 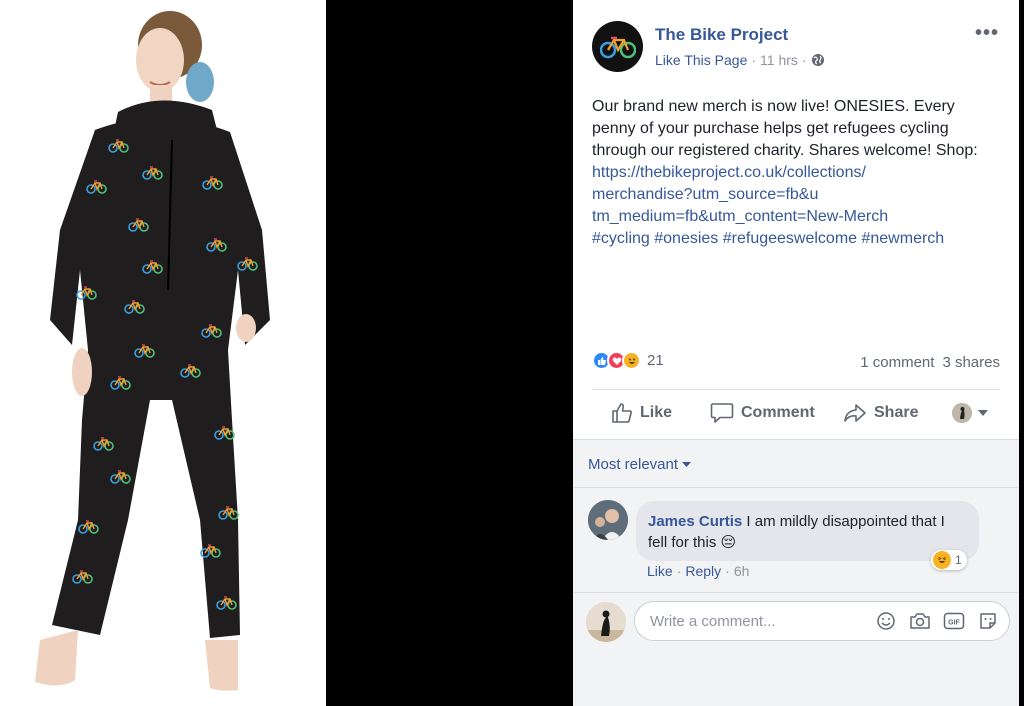 What do you see at coordinates (728, 542) in the screenshot?
I see `comment-emoji: 😔` at bounding box center [728, 542].